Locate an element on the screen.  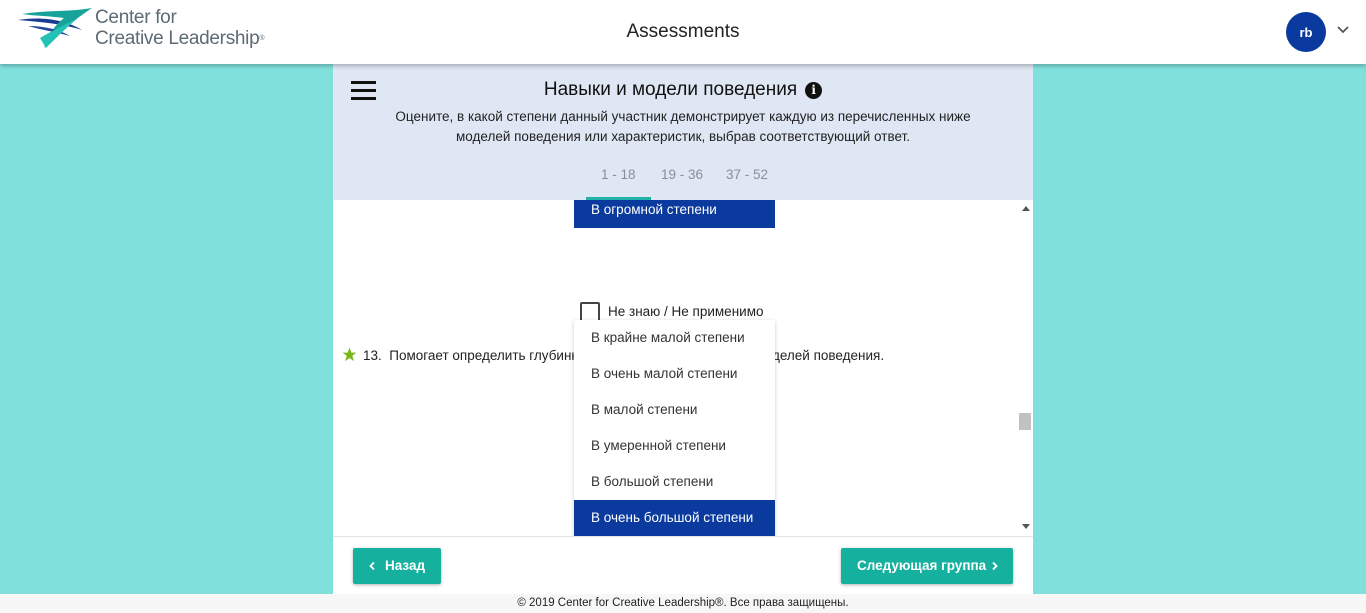
chevron-down-icon is located at coordinates (1343, 30).